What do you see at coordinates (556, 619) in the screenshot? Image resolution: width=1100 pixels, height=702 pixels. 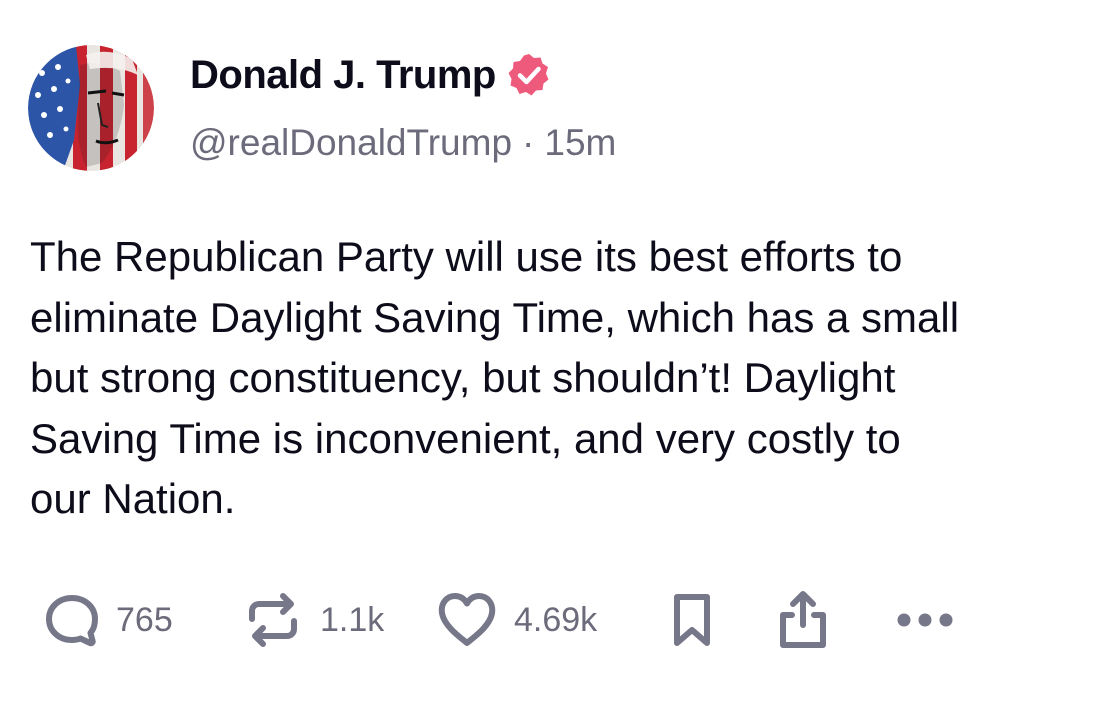 I see `like-count: 4.69k` at bounding box center [556, 619].